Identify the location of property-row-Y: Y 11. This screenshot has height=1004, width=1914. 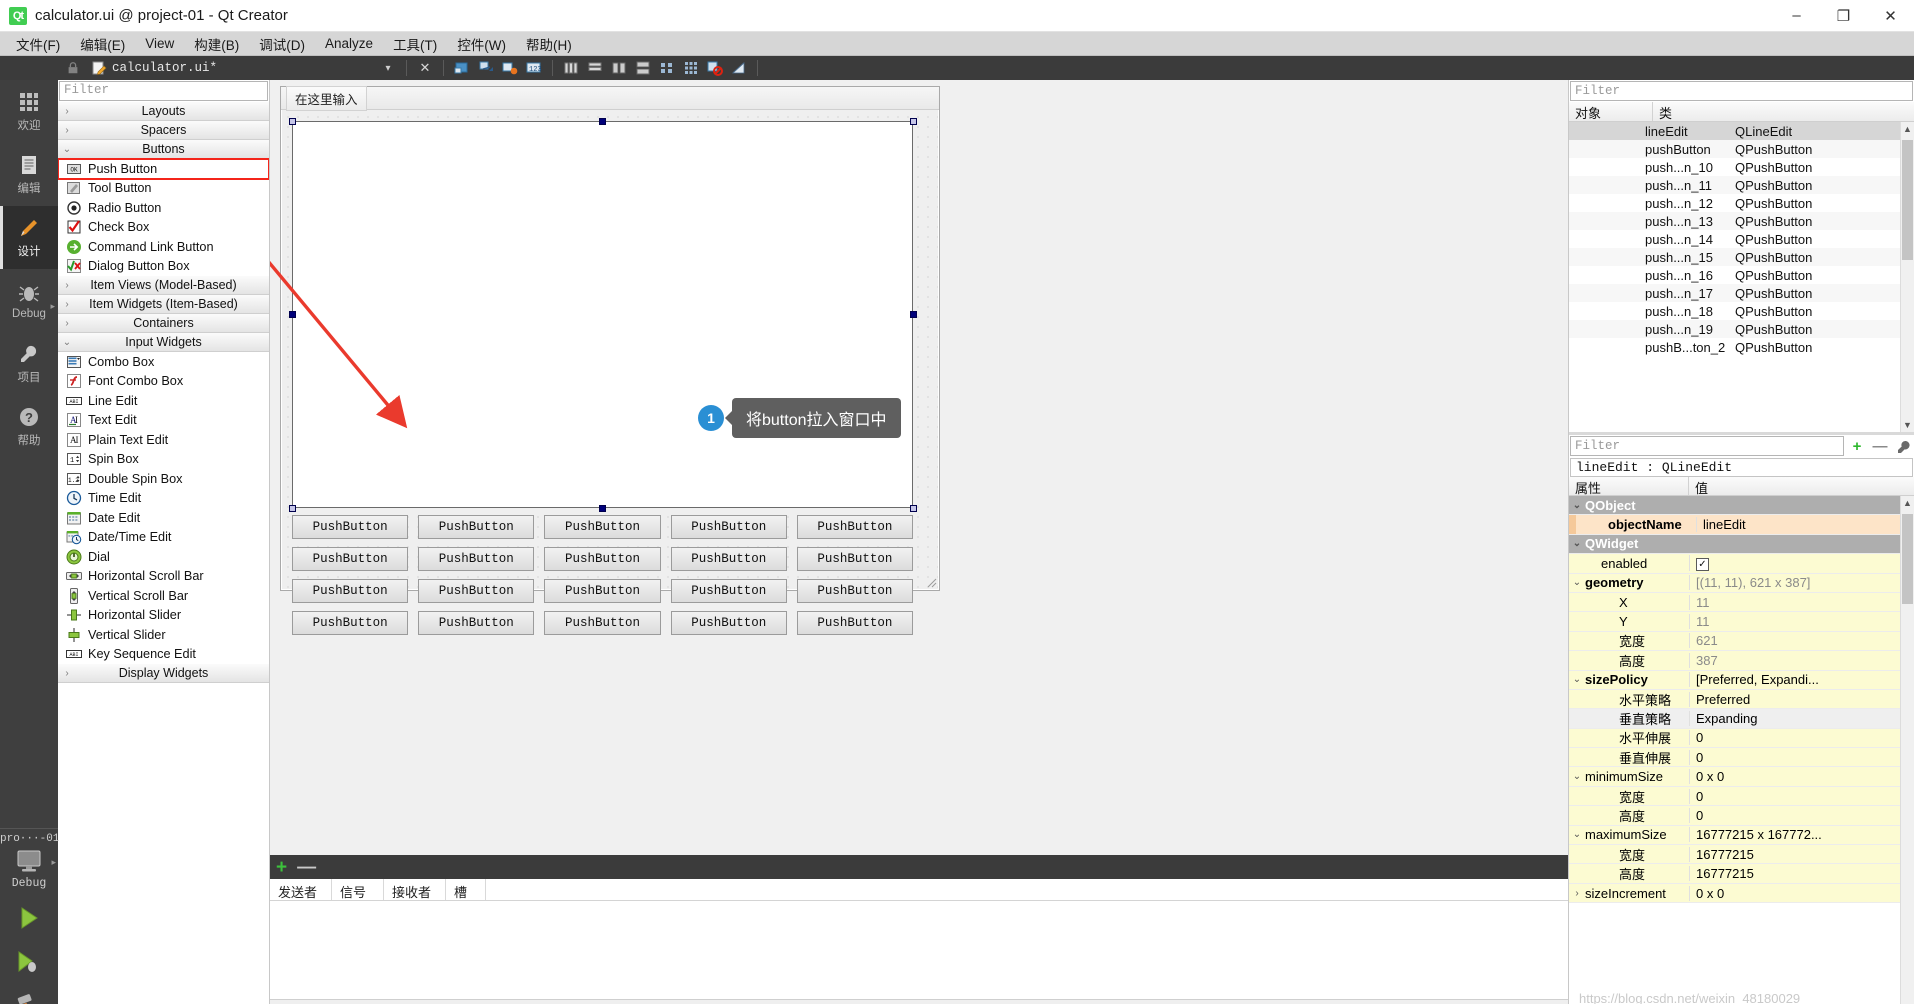
(1741, 622).